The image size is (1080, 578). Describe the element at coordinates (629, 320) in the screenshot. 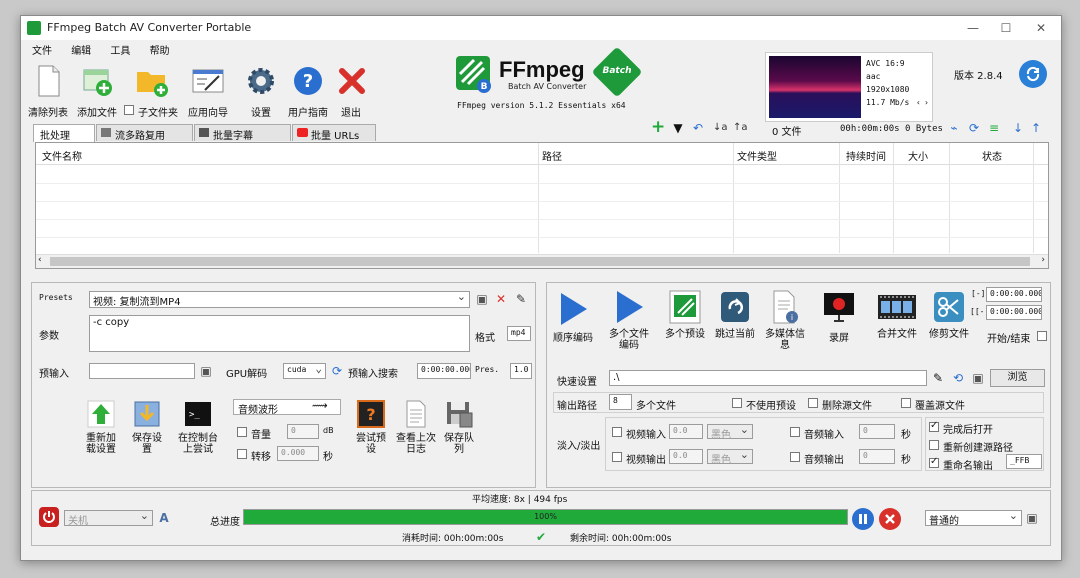

I see `multi-file-encode-button: 多个文件编码` at that location.